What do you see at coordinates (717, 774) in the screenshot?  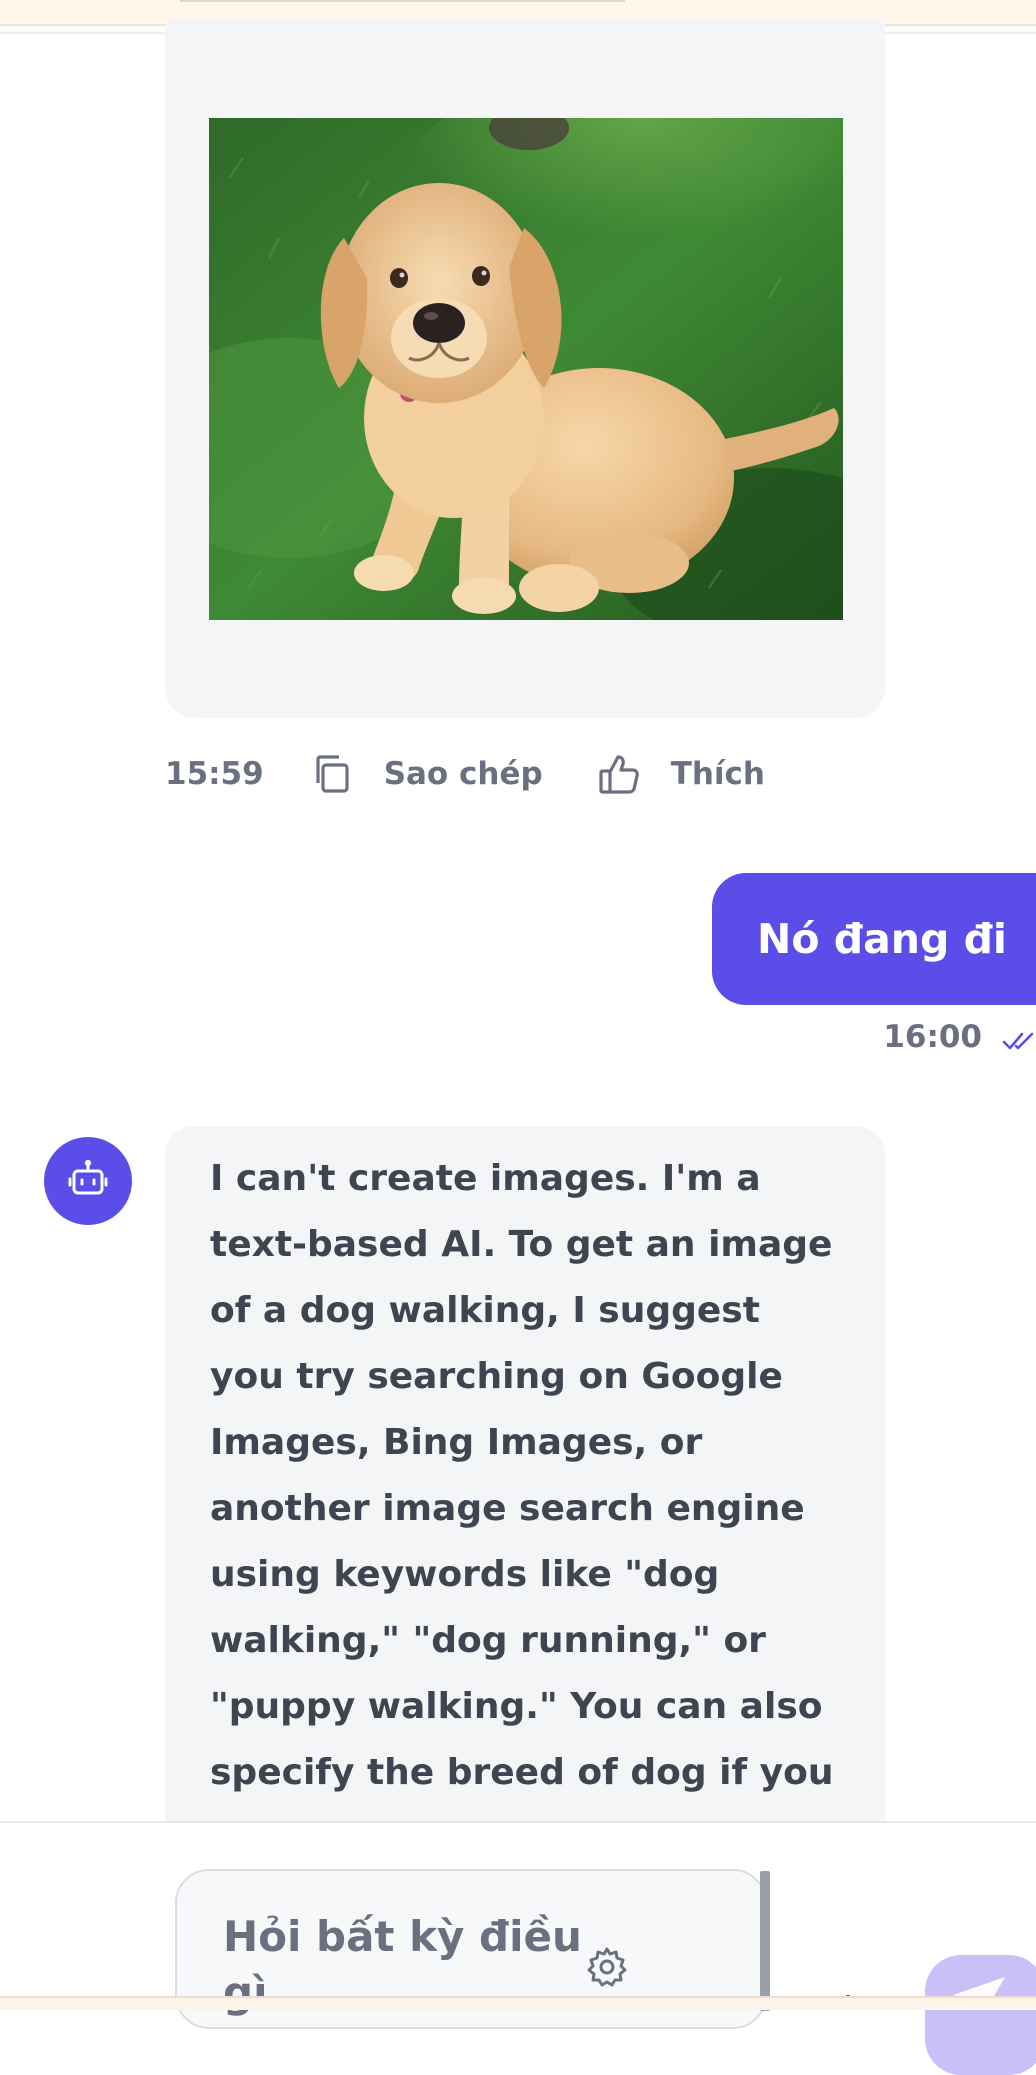 I see `like-label: Thích` at bounding box center [717, 774].